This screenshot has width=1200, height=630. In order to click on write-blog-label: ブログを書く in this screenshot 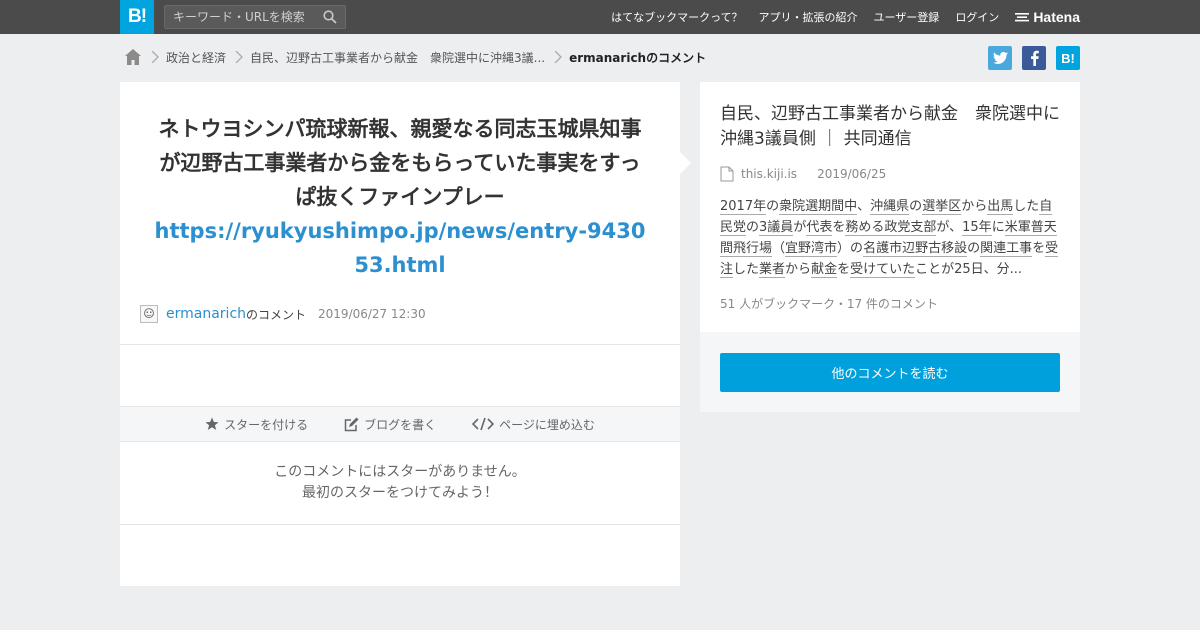, I will do `click(400, 424)`.